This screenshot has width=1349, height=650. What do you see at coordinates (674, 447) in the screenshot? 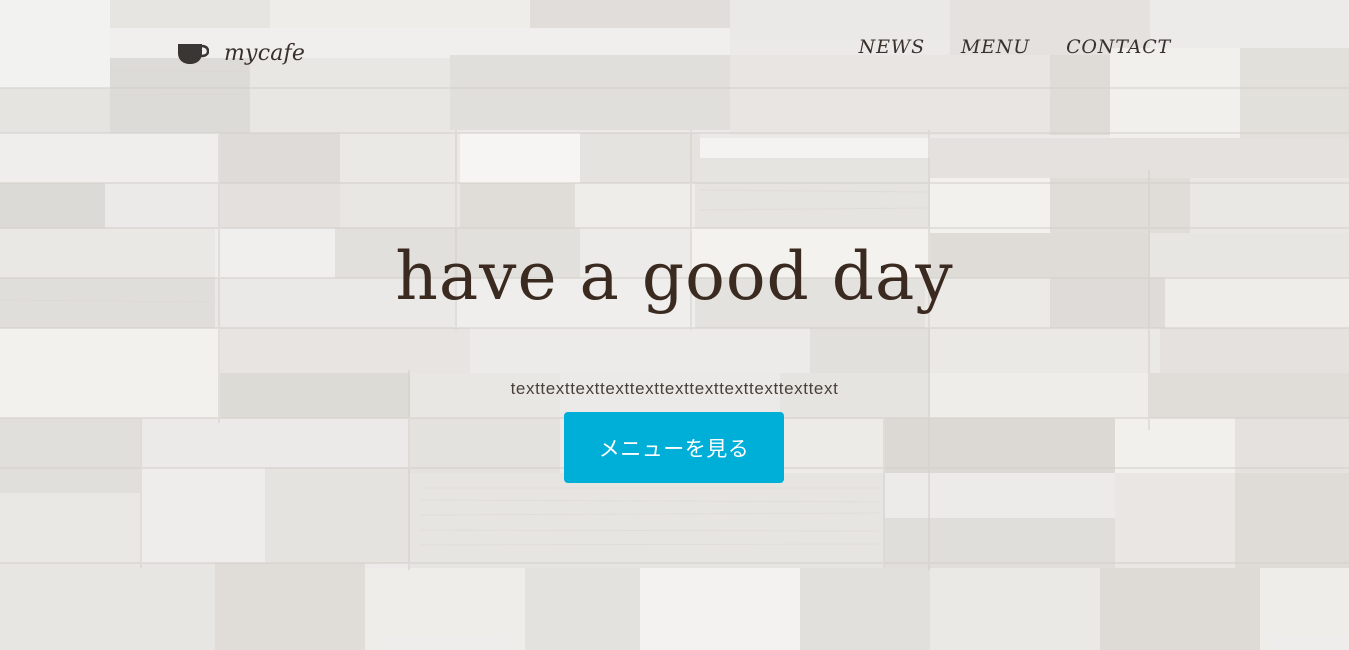
I see `view-menu-button: メニューを見る` at bounding box center [674, 447].